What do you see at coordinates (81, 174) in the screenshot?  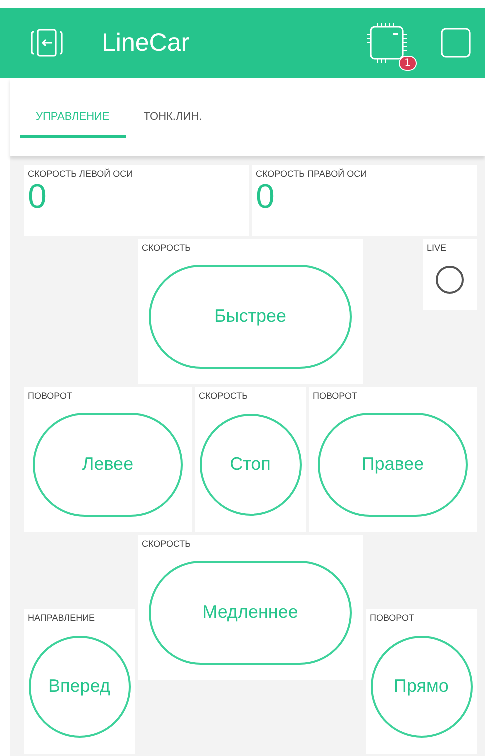 I see `widget-label: СКОРОСТЬ ЛЕВОЙ ОСИ` at bounding box center [81, 174].